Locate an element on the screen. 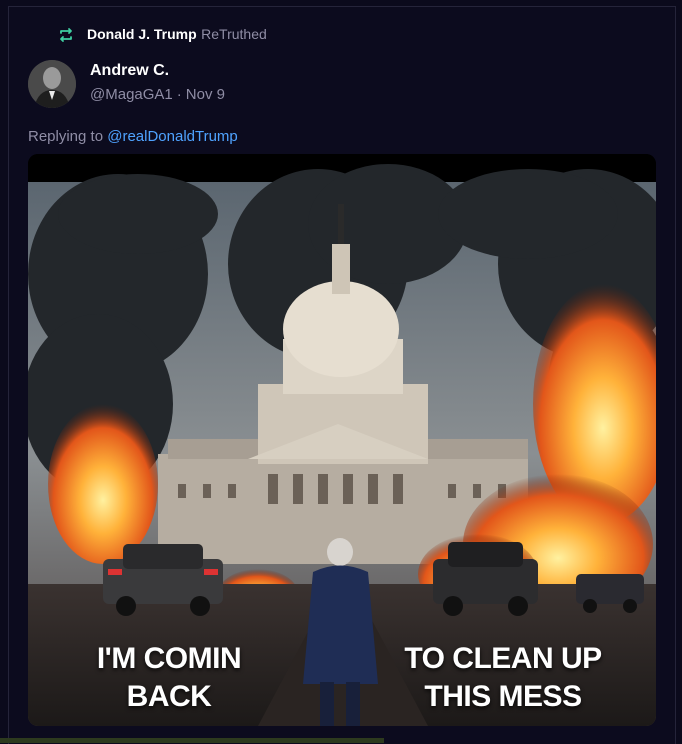 Image resolution: width=682 pixels, height=744 pixels. author-meta: @MagaGA1 · Nov 9 is located at coordinates (157, 94).